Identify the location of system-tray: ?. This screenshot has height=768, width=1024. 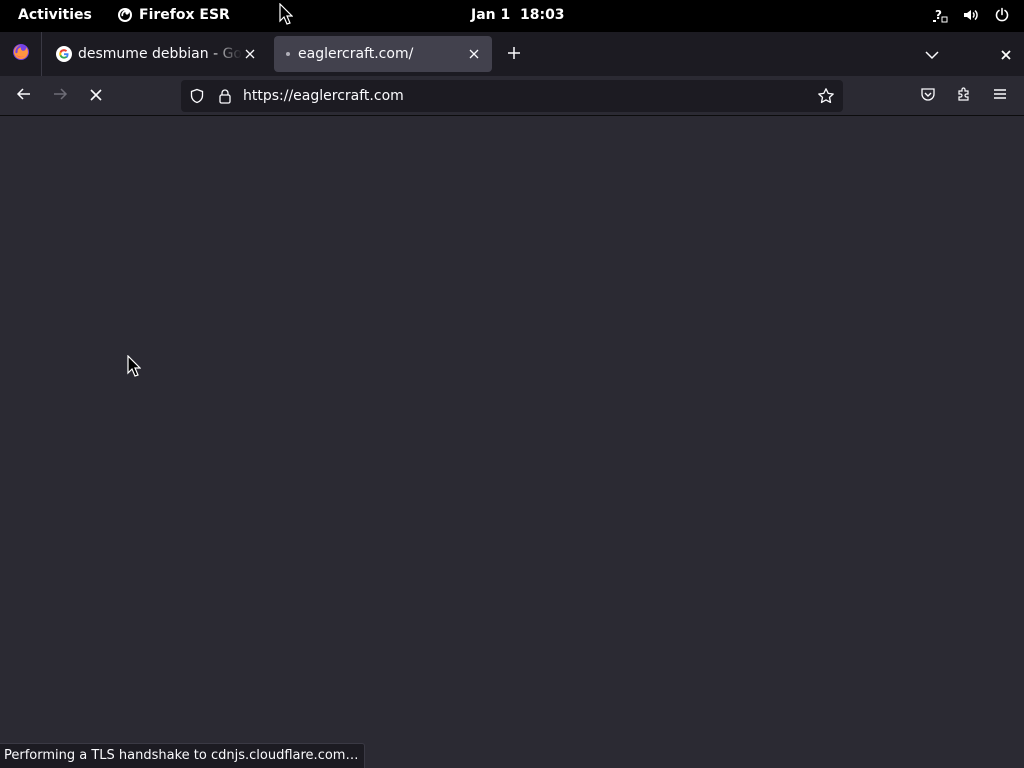
(971, 15).